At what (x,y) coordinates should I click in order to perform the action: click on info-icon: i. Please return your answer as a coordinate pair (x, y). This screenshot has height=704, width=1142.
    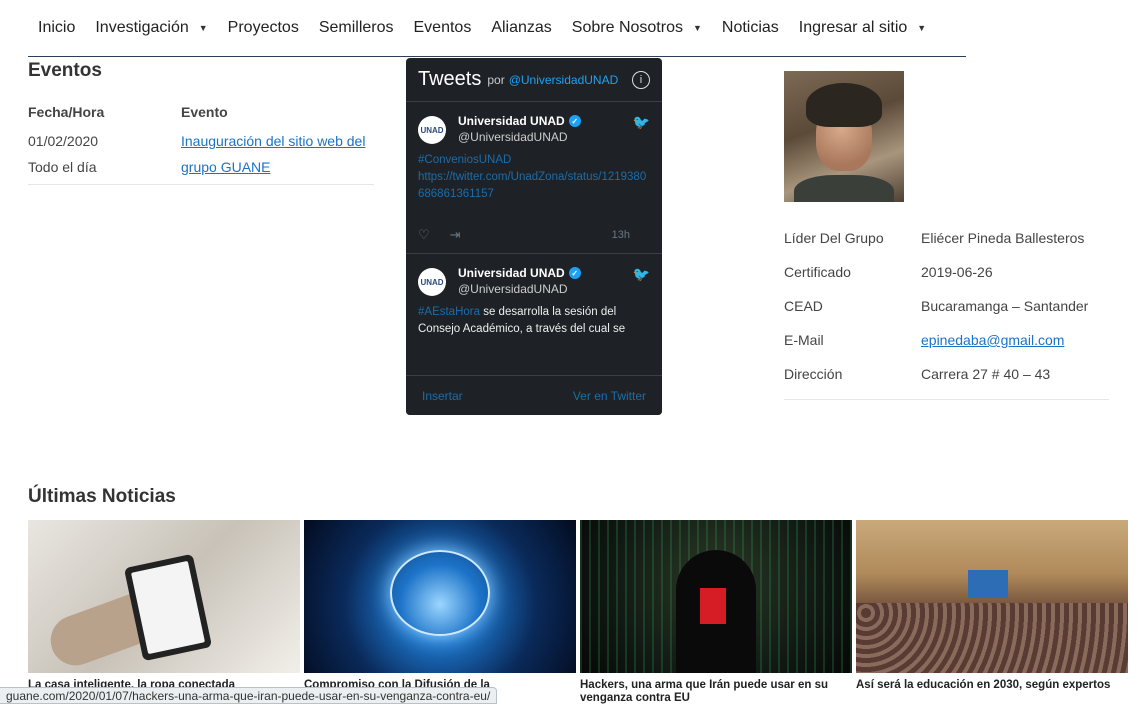
    Looking at the image, I should click on (641, 79).